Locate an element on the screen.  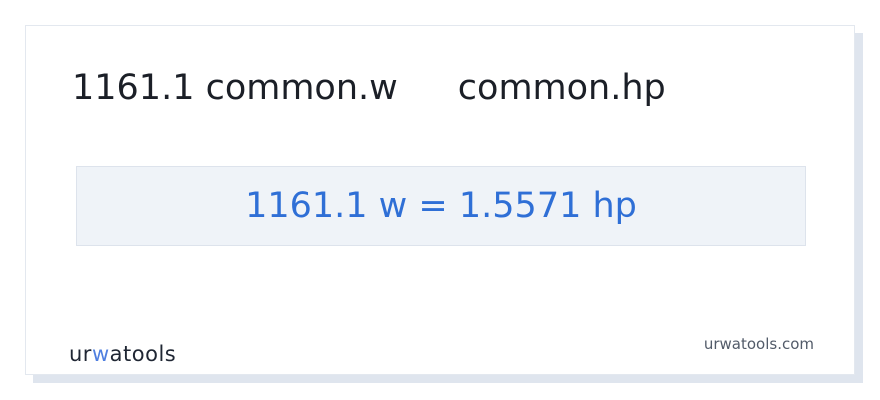
to-unit-label: common.hp is located at coordinates (561, 88).